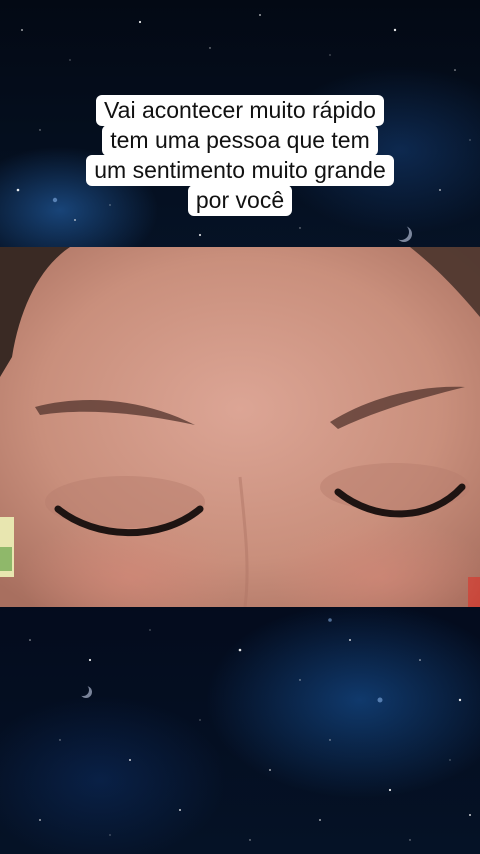  What do you see at coordinates (240, 170) in the screenshot?
I see `caption-line: um sentimento muito grande` at bounding box center [240, 170].